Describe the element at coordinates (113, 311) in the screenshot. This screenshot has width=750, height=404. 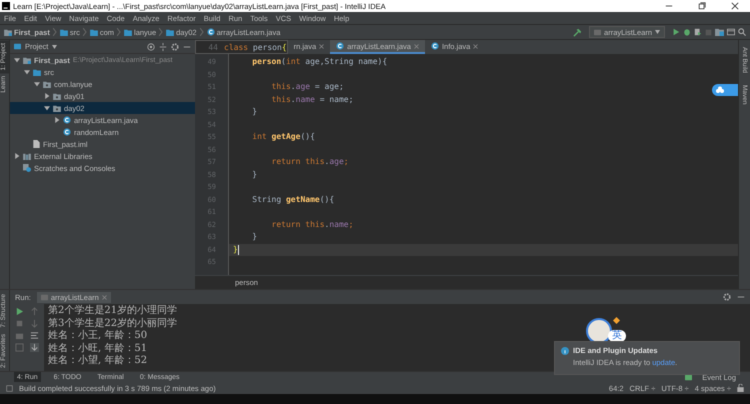
I see `console-output-line: 第2个学生是21岁的小理同学` at that location.